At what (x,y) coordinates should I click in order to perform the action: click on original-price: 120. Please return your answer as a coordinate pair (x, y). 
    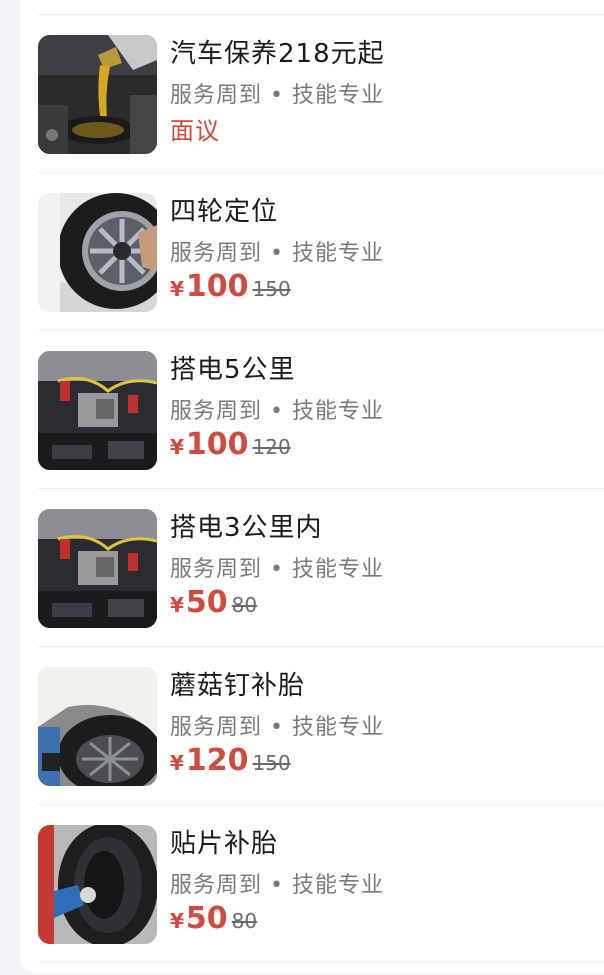
    Looking at the image, I should click on (271, 447).